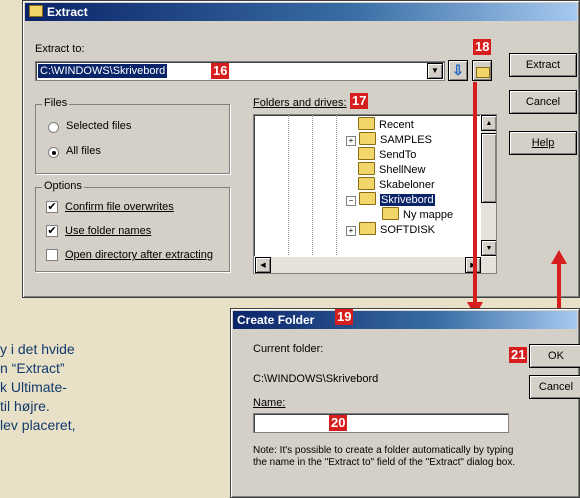 The height and width of the screenshot is (498, 580). What do you see at coordinates (220, 71) in the screenshot?
I see `callout-16: 16` at bounding box center [220, 71].